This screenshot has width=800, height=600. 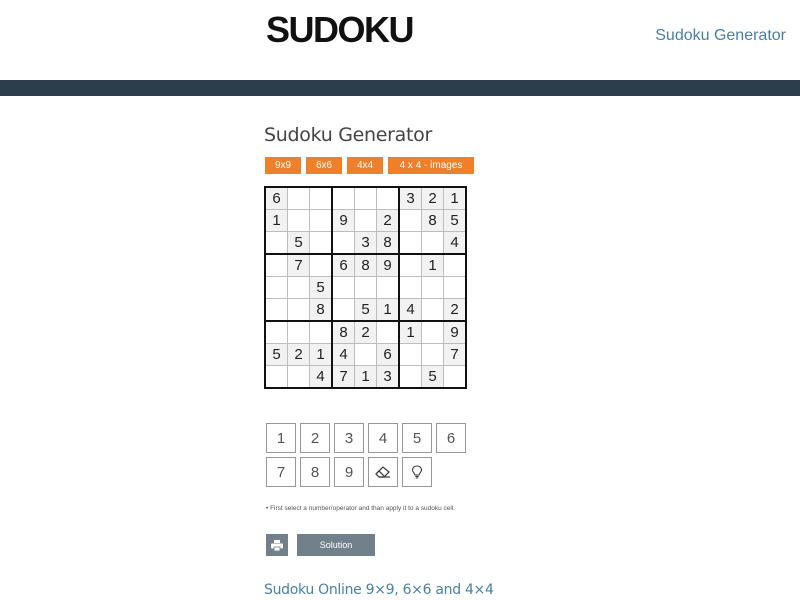 I want to click on pad-button-9: 9, so click(x=349, y=472).